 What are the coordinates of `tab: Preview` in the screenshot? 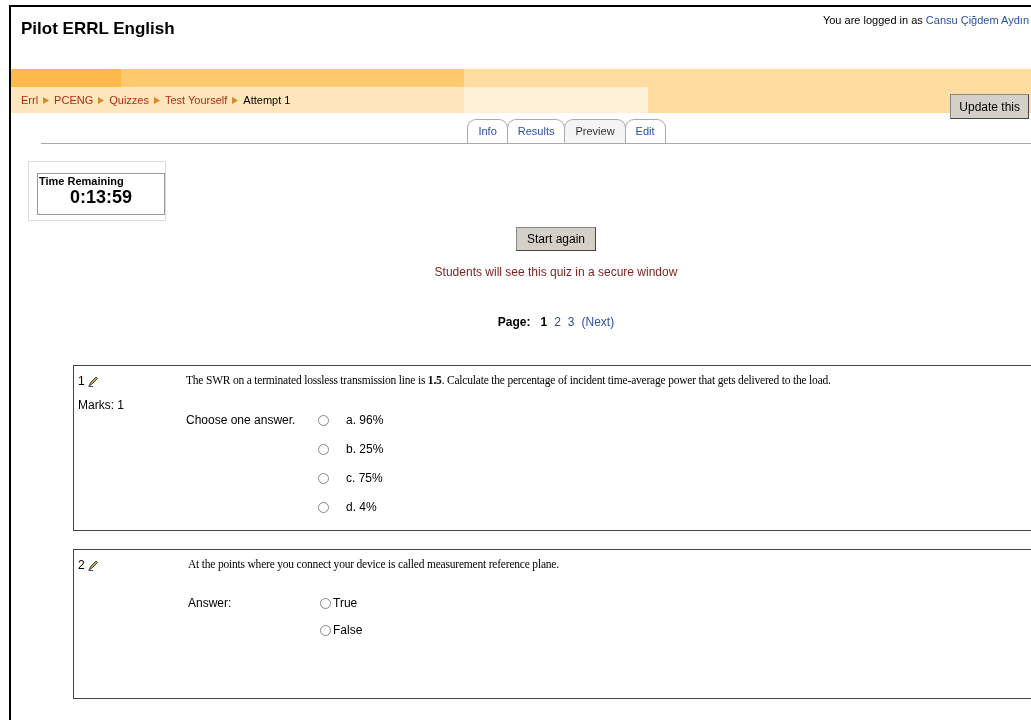 It's located at (595, 131).